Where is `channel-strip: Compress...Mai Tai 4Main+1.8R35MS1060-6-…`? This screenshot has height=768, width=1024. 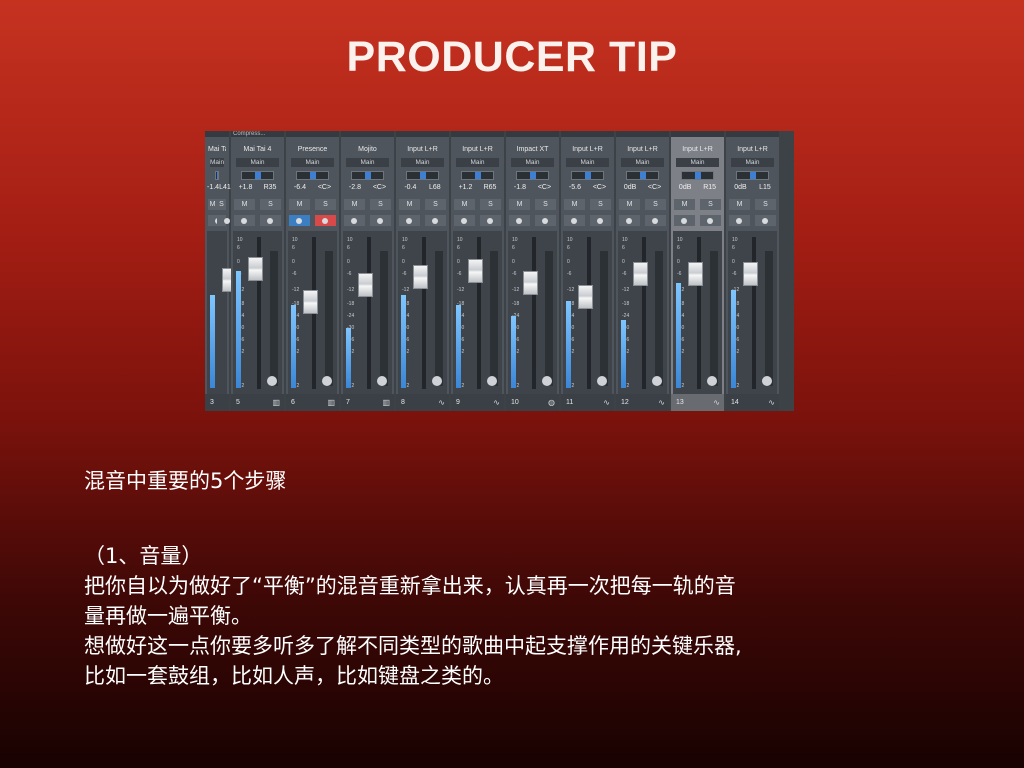 channel-strip: Compress...Mai Tai 4Main+1.8R35MS1060-6-… is located at coordinates (257, 271).